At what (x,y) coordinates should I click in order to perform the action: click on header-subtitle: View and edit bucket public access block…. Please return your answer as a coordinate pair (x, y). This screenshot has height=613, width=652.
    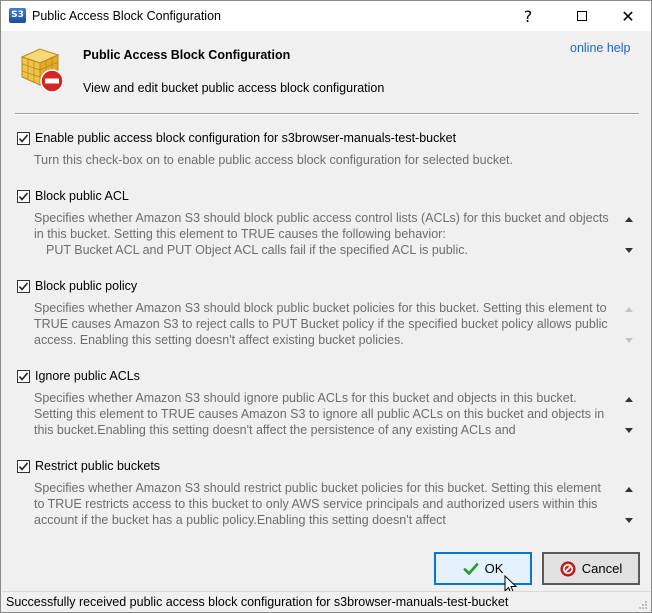
    Looking at the image, I should click on (234, 88).